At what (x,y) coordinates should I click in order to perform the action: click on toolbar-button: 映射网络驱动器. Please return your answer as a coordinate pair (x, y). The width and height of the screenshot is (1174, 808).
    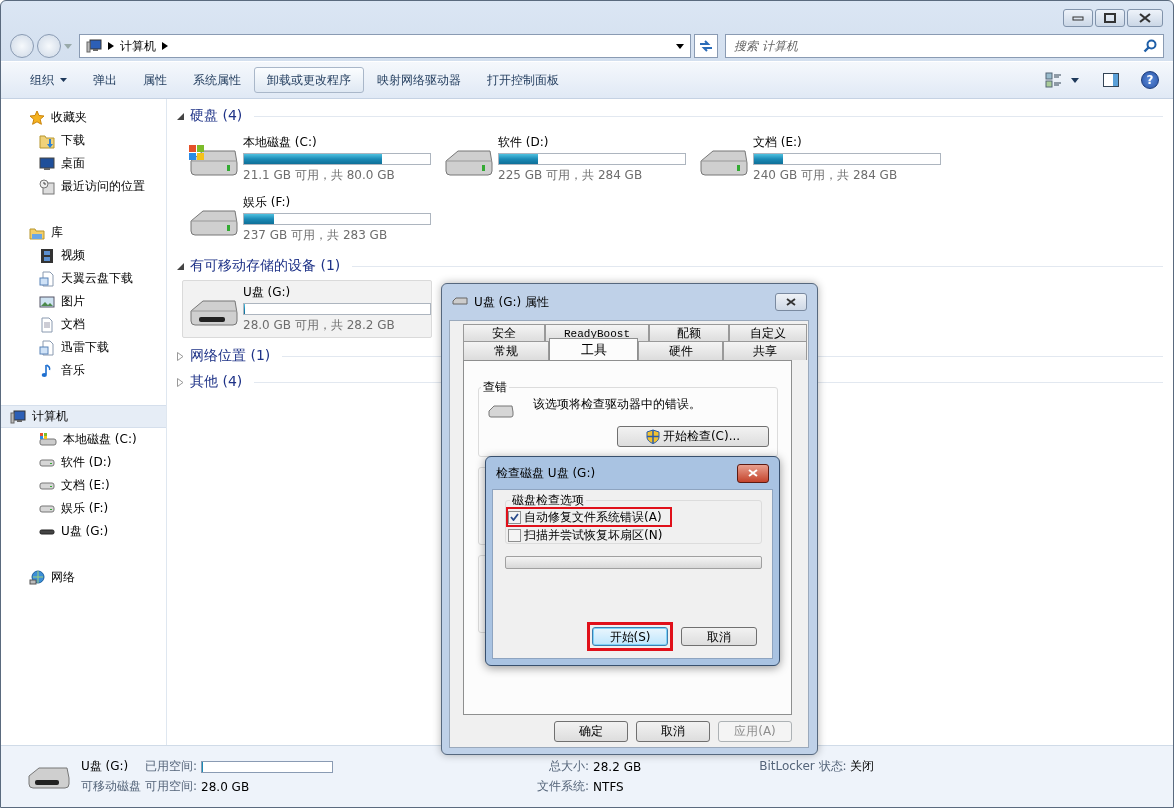
    Looking at the image, I should click on (419, 80).